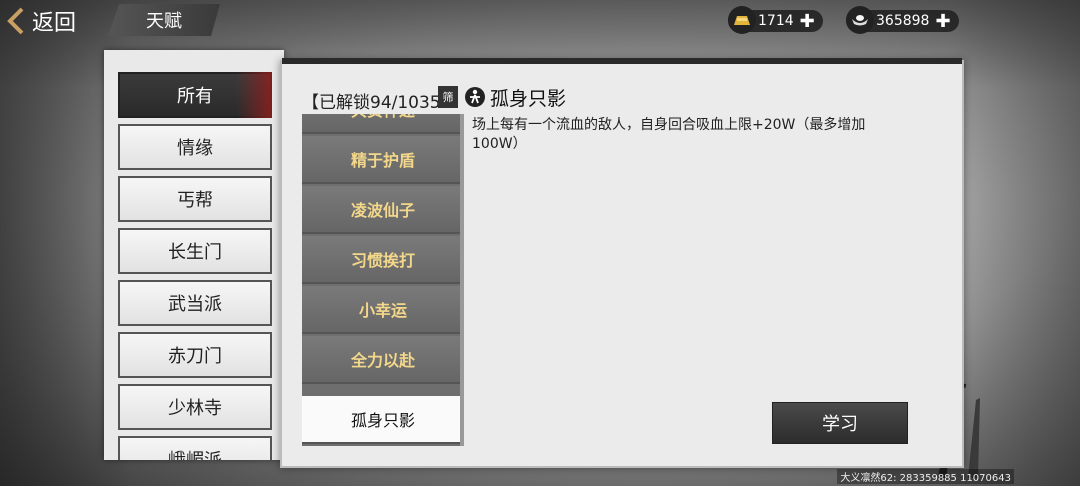  I want to click on panel-border, so click(622, 61).